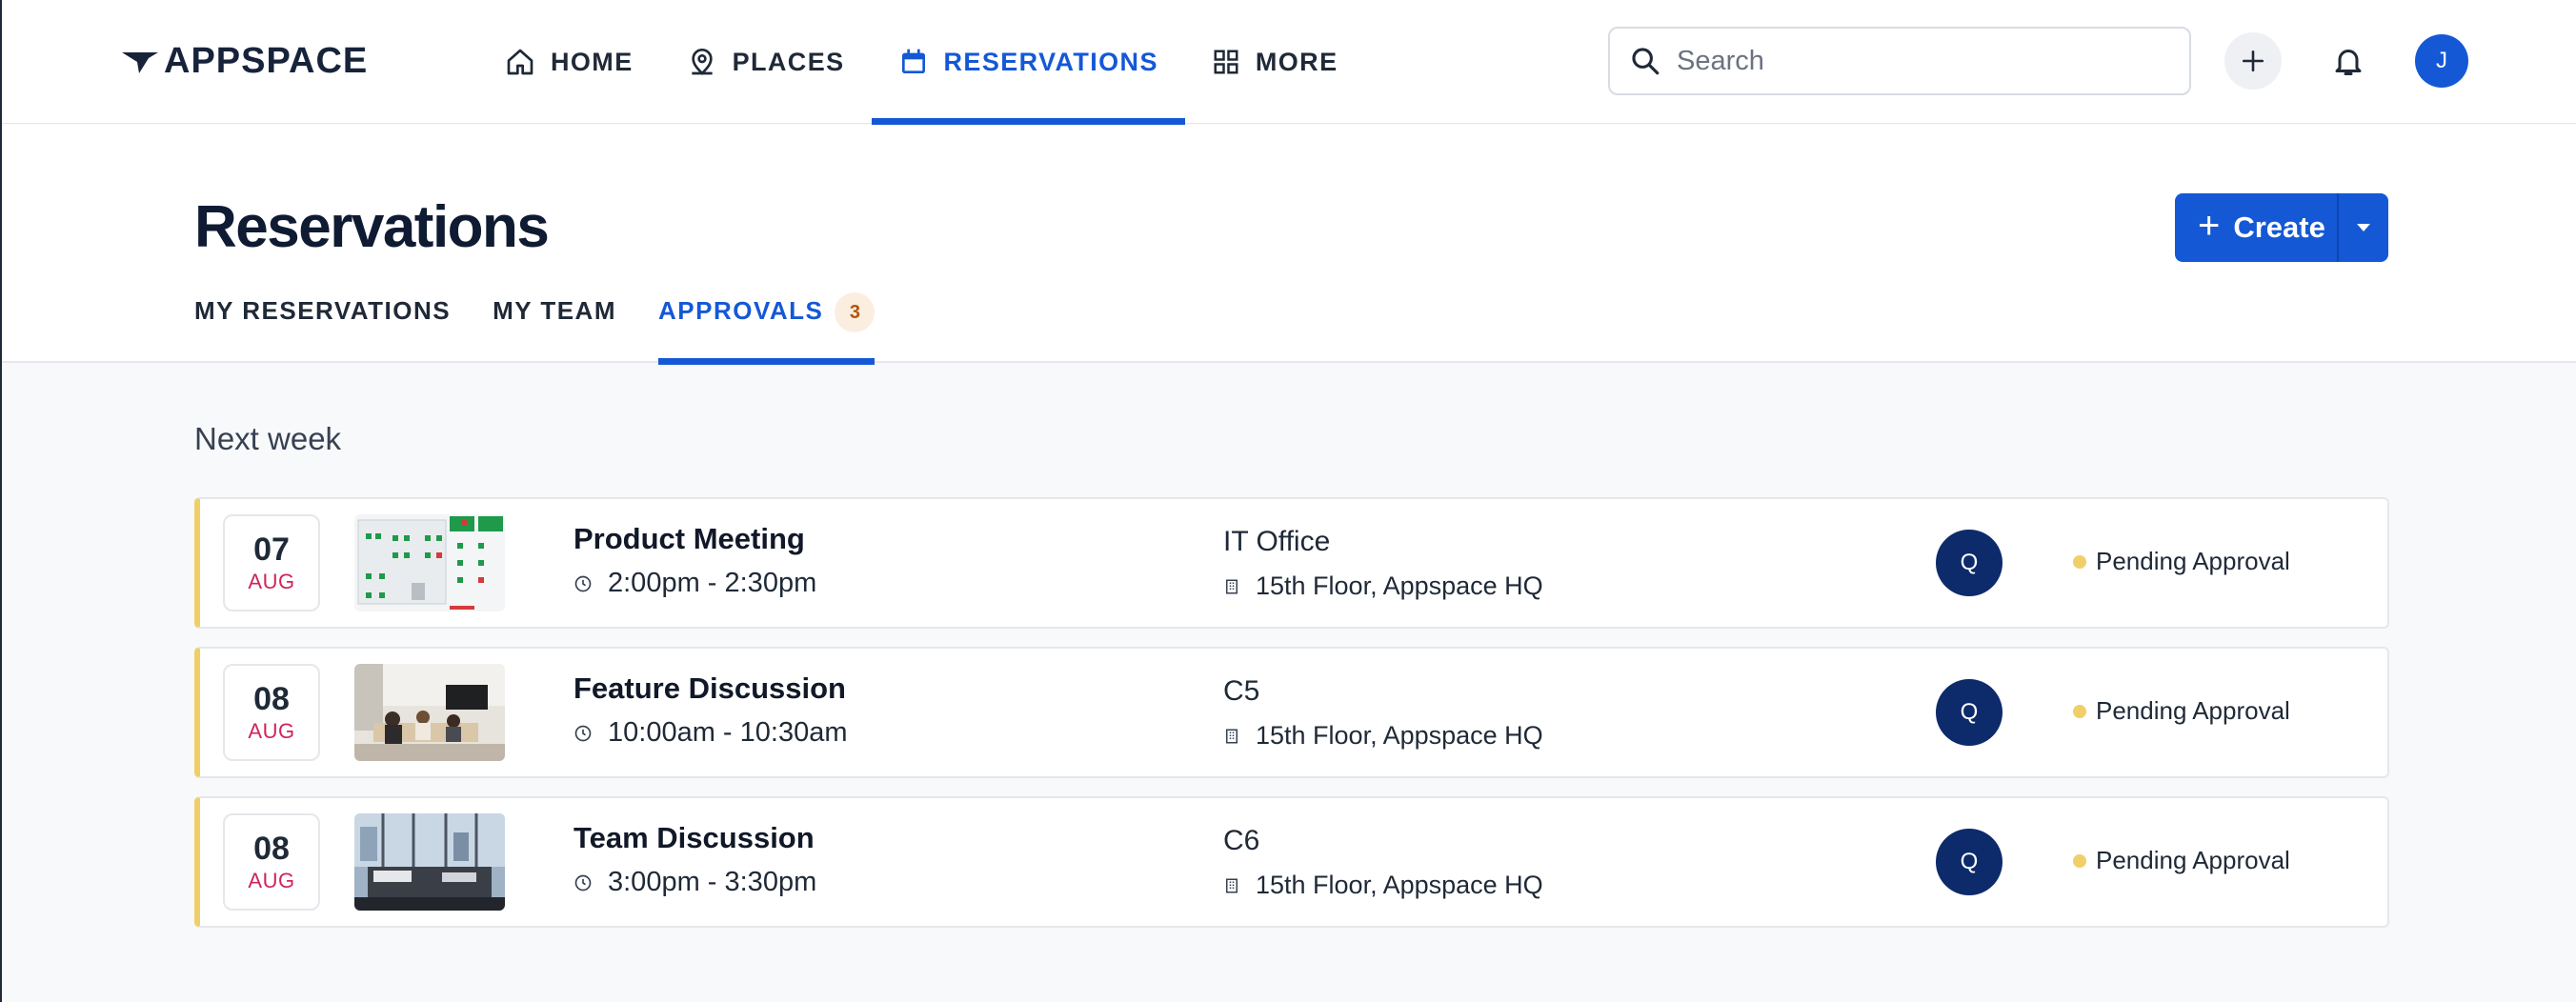 This screenshot has height=1002, width=2576. Describe the element at coordinates (694, 838) in the screenshot. I see `reservation-title: Team Discussion` at that location.